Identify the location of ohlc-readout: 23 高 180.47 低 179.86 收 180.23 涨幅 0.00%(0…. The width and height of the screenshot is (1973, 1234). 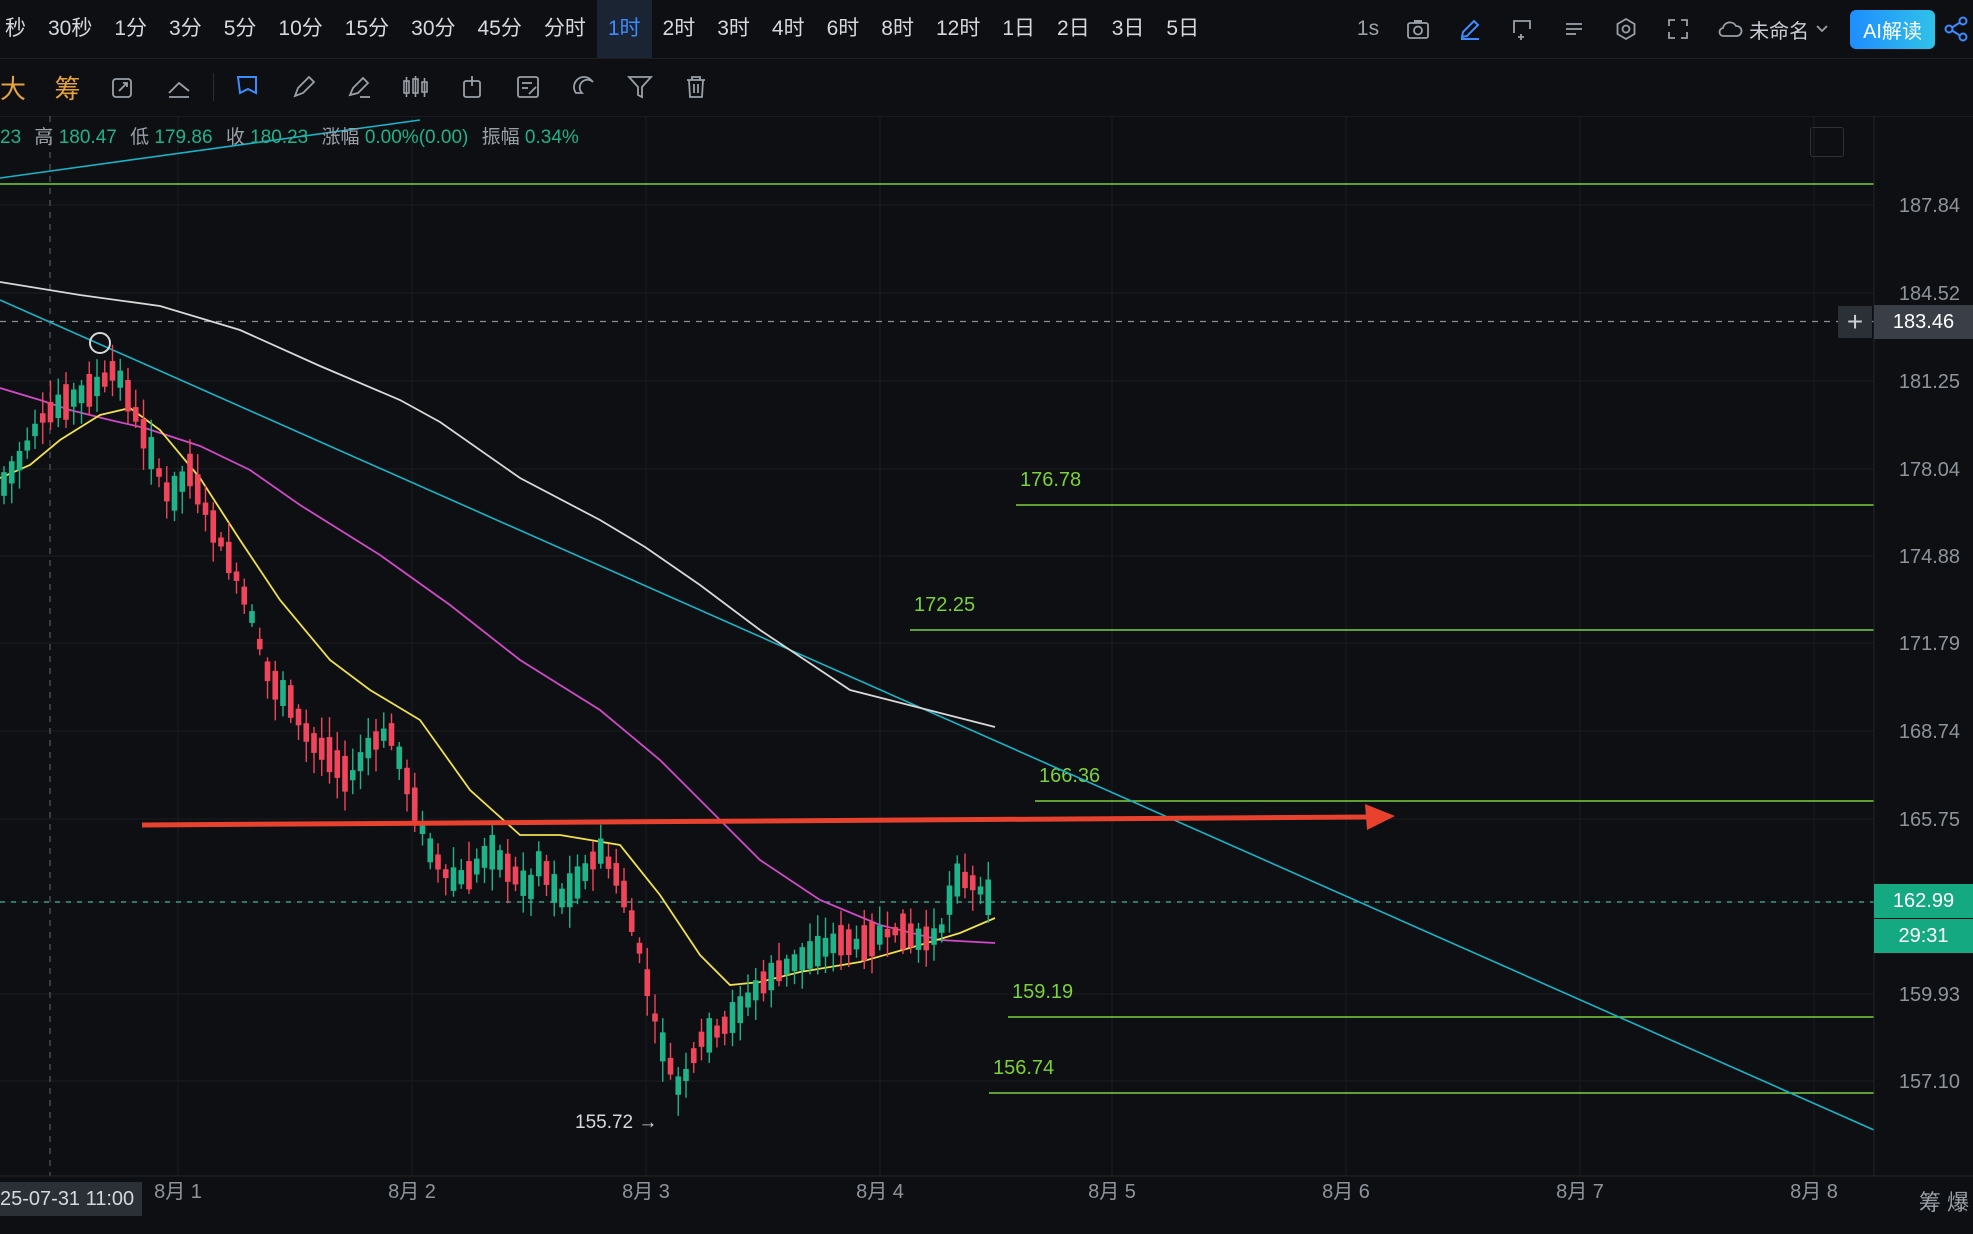
(289, 135).